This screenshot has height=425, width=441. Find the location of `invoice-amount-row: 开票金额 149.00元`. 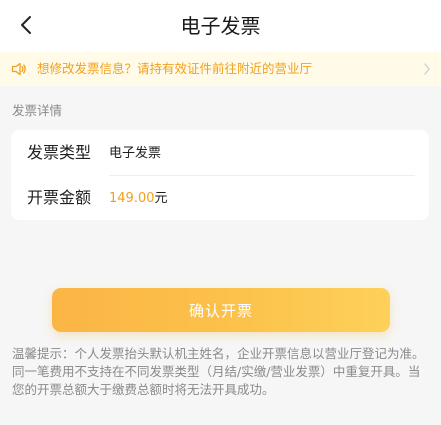

invoice-amount-row: 开票金额 149.00元 is located at coordinates (220, 197).